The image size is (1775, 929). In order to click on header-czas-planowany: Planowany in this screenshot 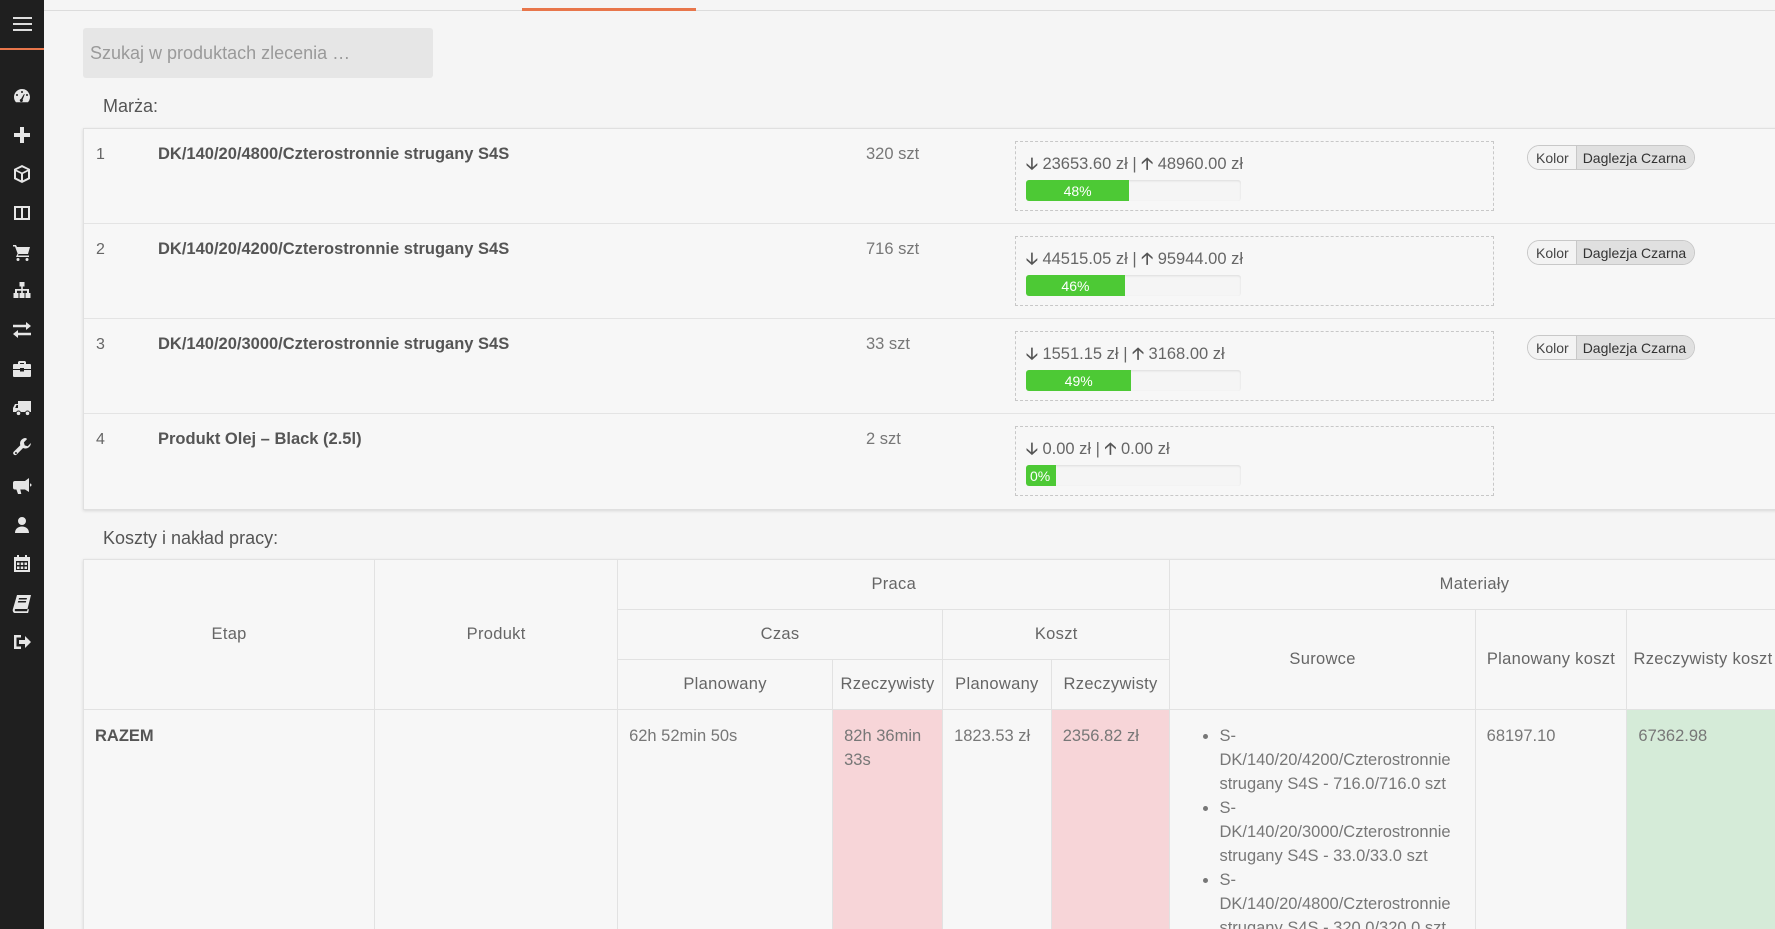, I will do `click(725, 684)`.